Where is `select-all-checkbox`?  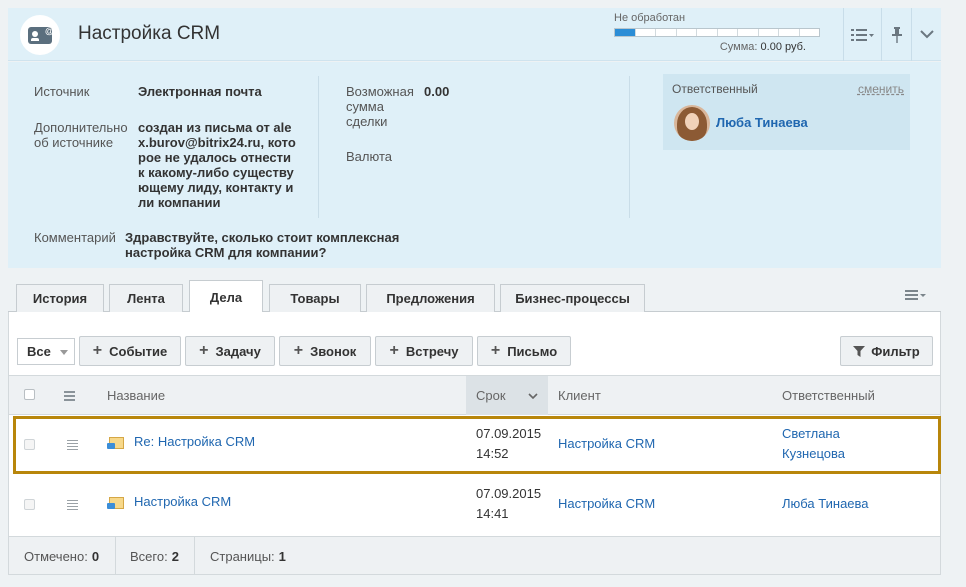
select-all-checkbox is located at coordinates (29, 394).